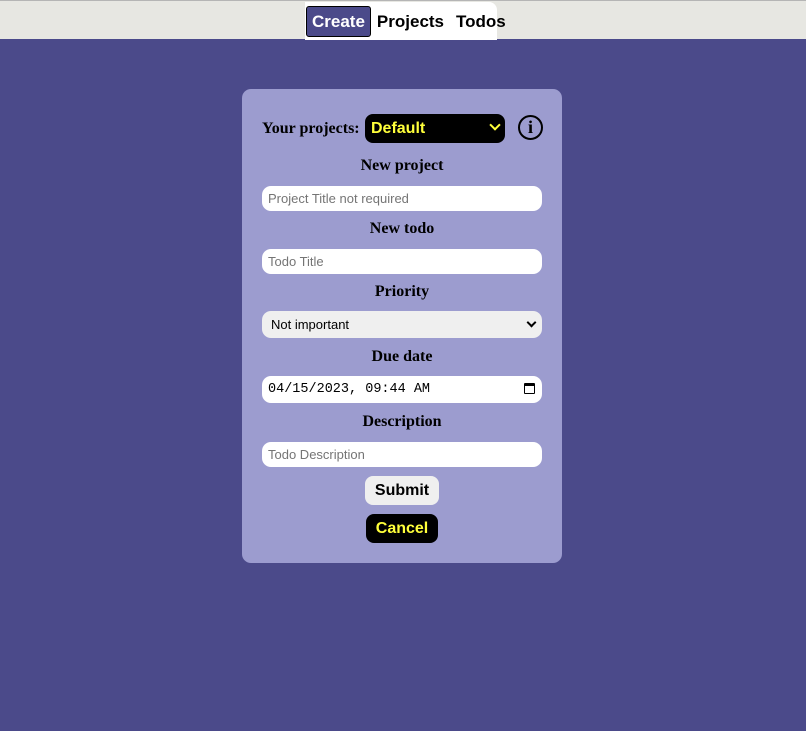 Image resolution: width=806 pixels, height=731 pixels. Describe the element at coordinates (481, 21) in the screenshot. I see `tab-todos: Todos` at that location.